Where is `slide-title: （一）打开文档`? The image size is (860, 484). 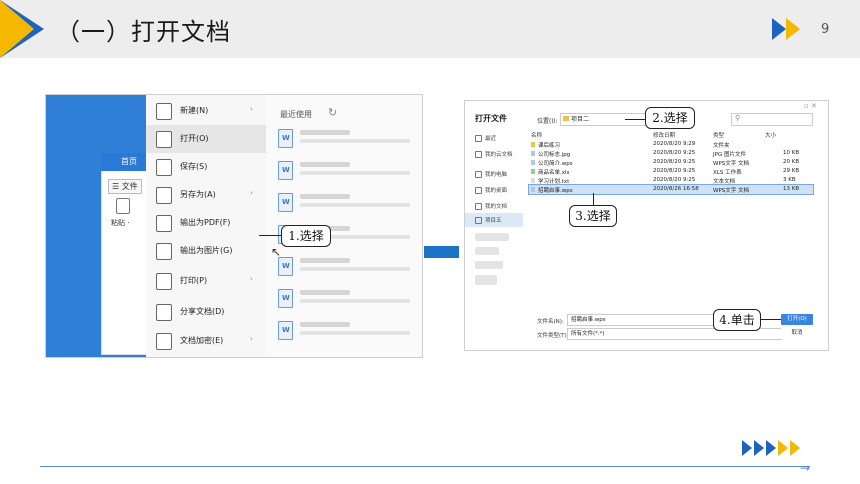 slide-title: （一）打开文档 is located at coordinates (143, 32).